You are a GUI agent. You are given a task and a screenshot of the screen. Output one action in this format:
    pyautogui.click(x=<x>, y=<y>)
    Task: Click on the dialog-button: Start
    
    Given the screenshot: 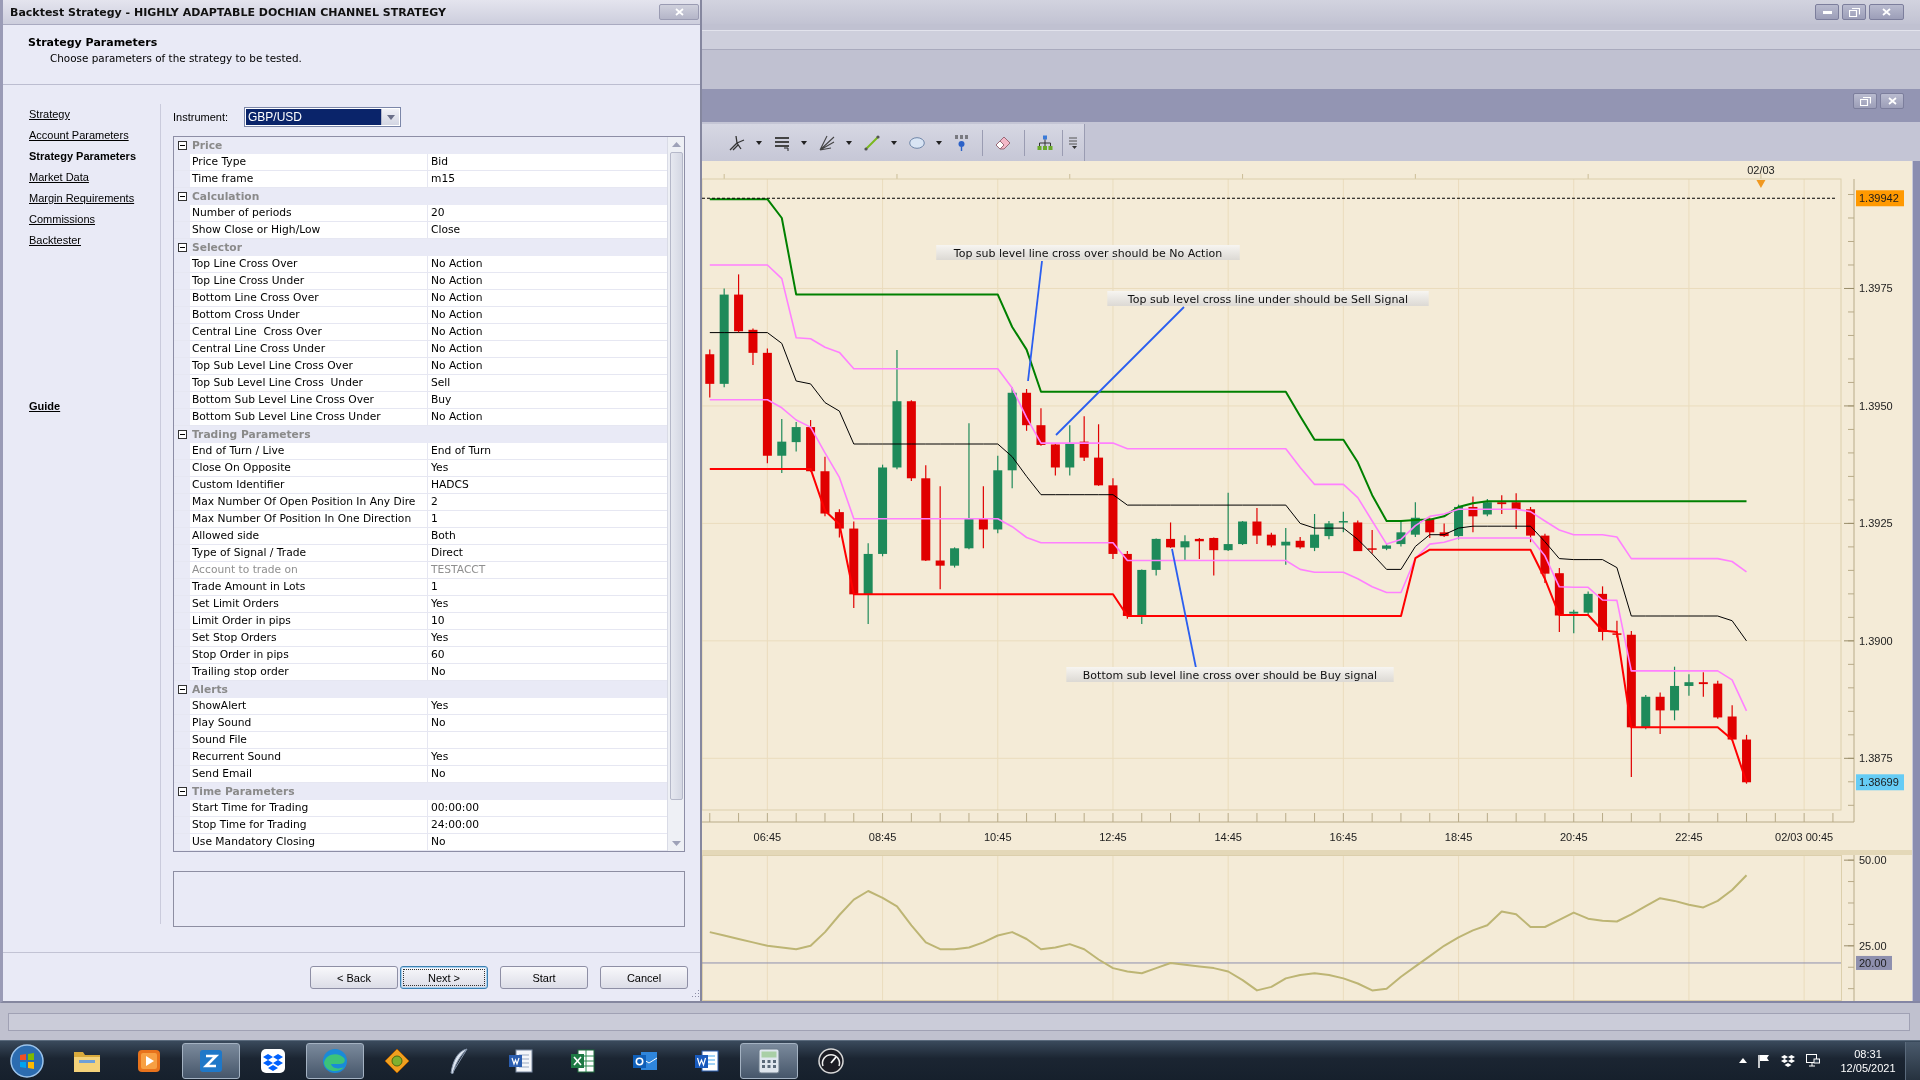 What is the action you would take?
    pyautogui.click(x=544, y=977)
    